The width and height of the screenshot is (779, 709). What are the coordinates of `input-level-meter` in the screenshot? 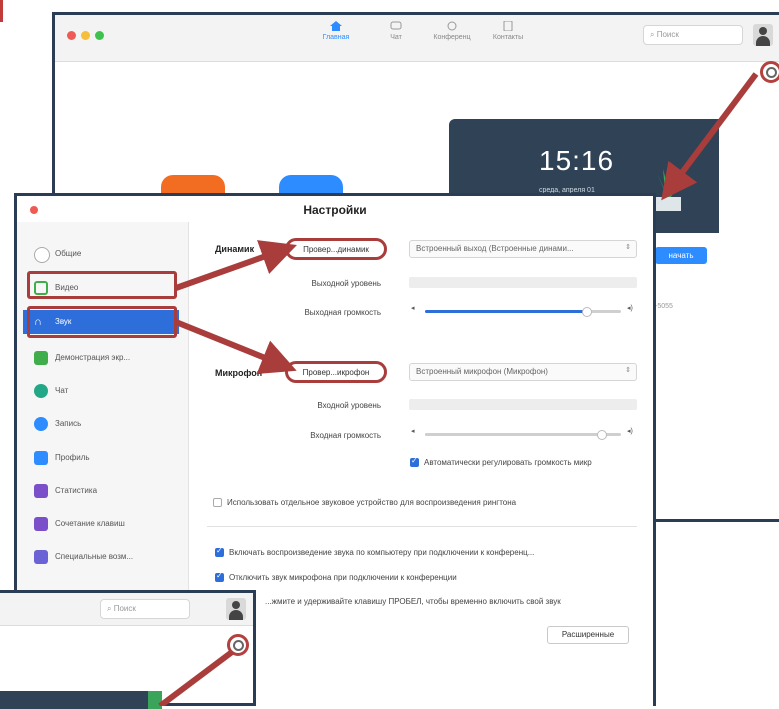 It's located at (523, 404).